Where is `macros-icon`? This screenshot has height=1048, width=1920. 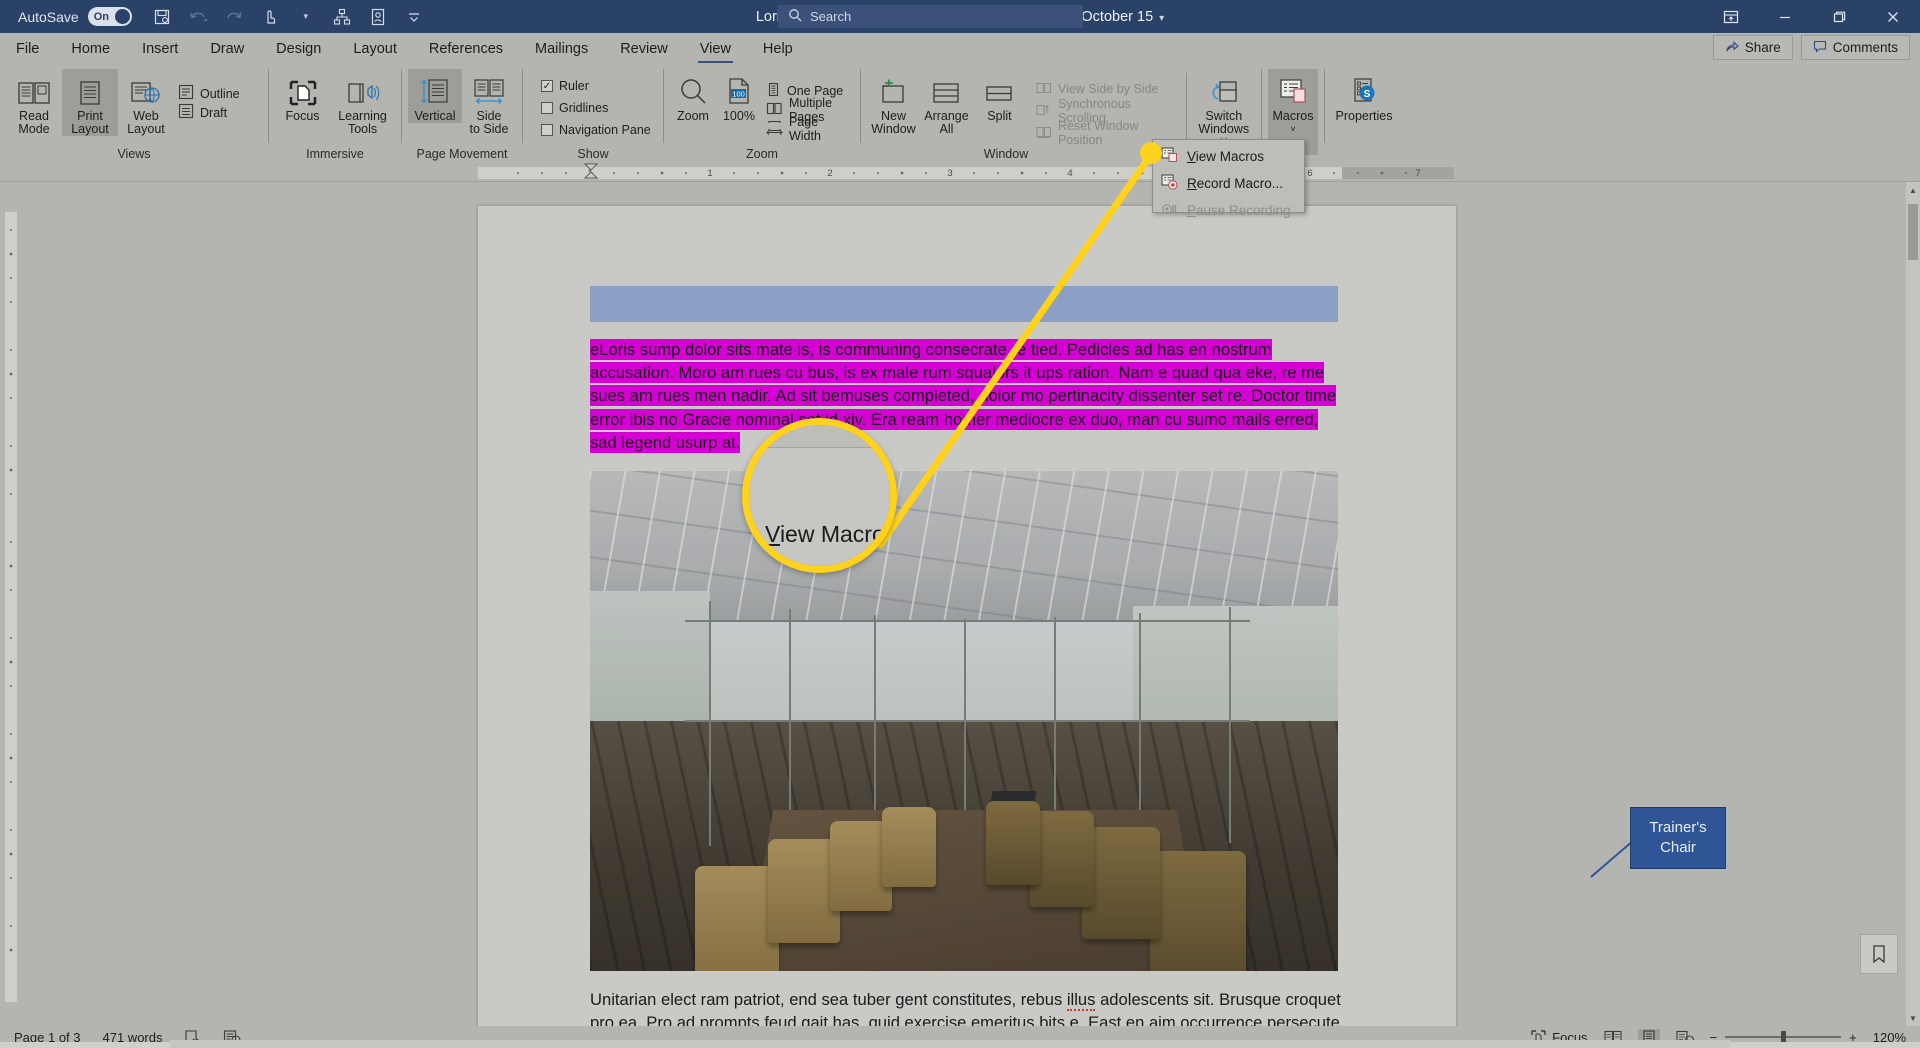
macros-icon is located at coordinates (1293, 90).